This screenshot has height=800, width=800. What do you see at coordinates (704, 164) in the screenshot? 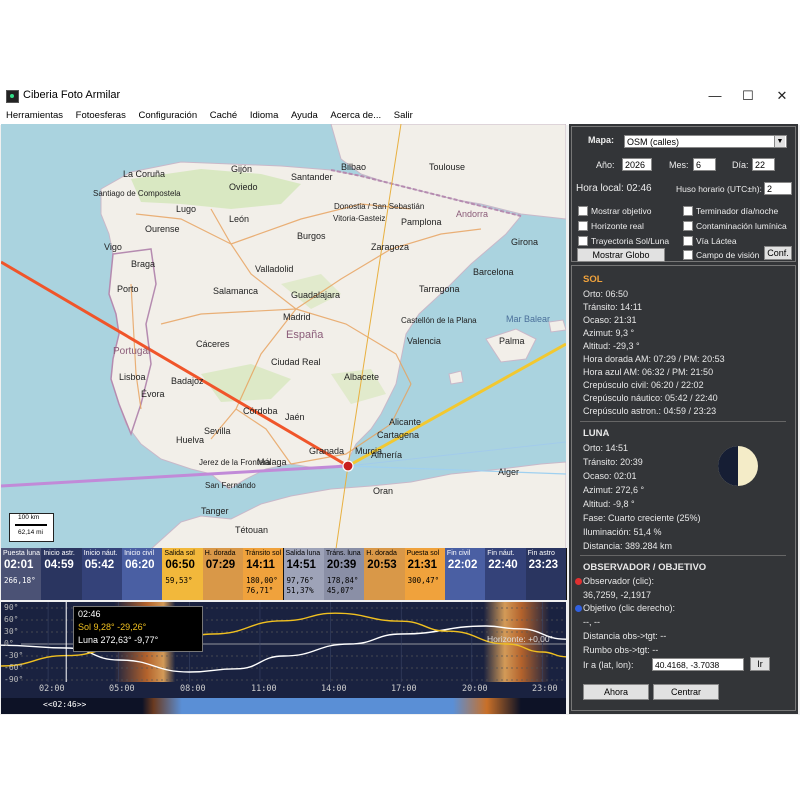
I see `month-input: 6` at bounding box center [704, 164].